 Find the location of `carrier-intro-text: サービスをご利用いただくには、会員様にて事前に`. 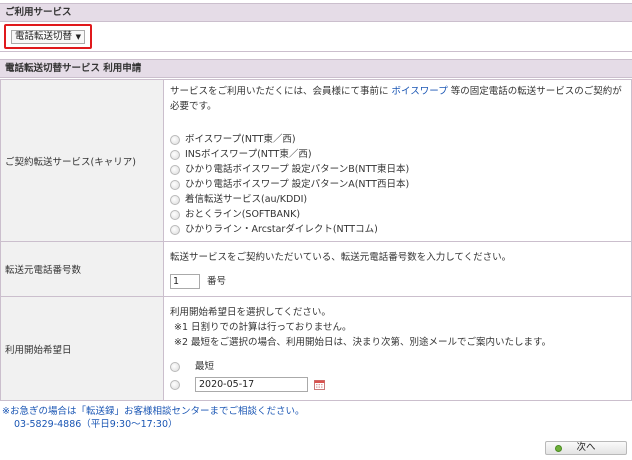

carrier-intro-text: サービスをご利用いただくには、会員様にて事前に is located at coordinates (279, 91).